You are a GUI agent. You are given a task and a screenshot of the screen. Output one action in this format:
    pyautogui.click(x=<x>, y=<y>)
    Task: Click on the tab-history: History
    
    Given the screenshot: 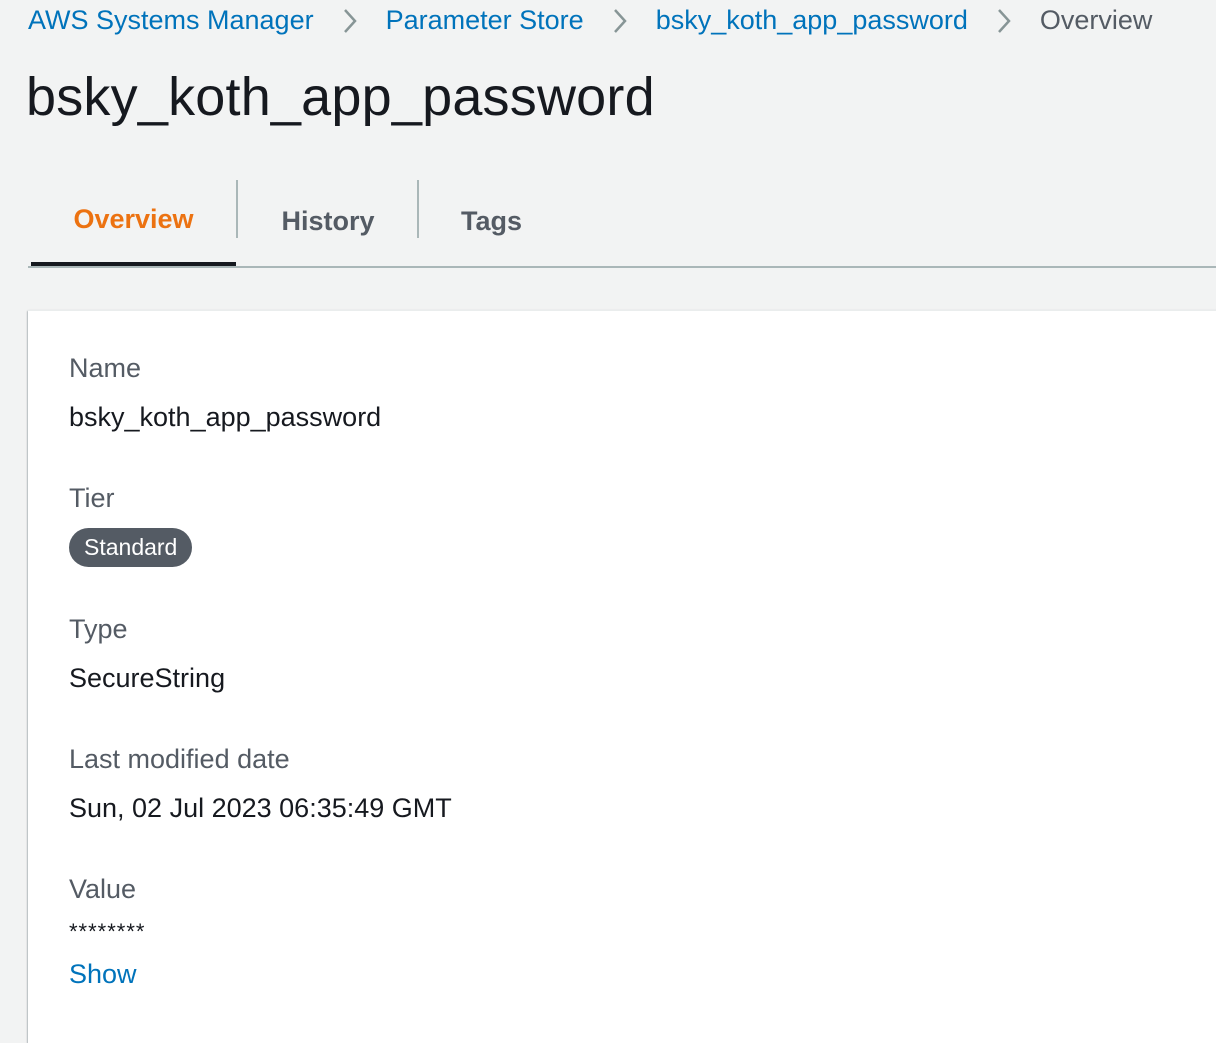 What is the action you would take?
    pyautogui.click(x=328, y=221)
    